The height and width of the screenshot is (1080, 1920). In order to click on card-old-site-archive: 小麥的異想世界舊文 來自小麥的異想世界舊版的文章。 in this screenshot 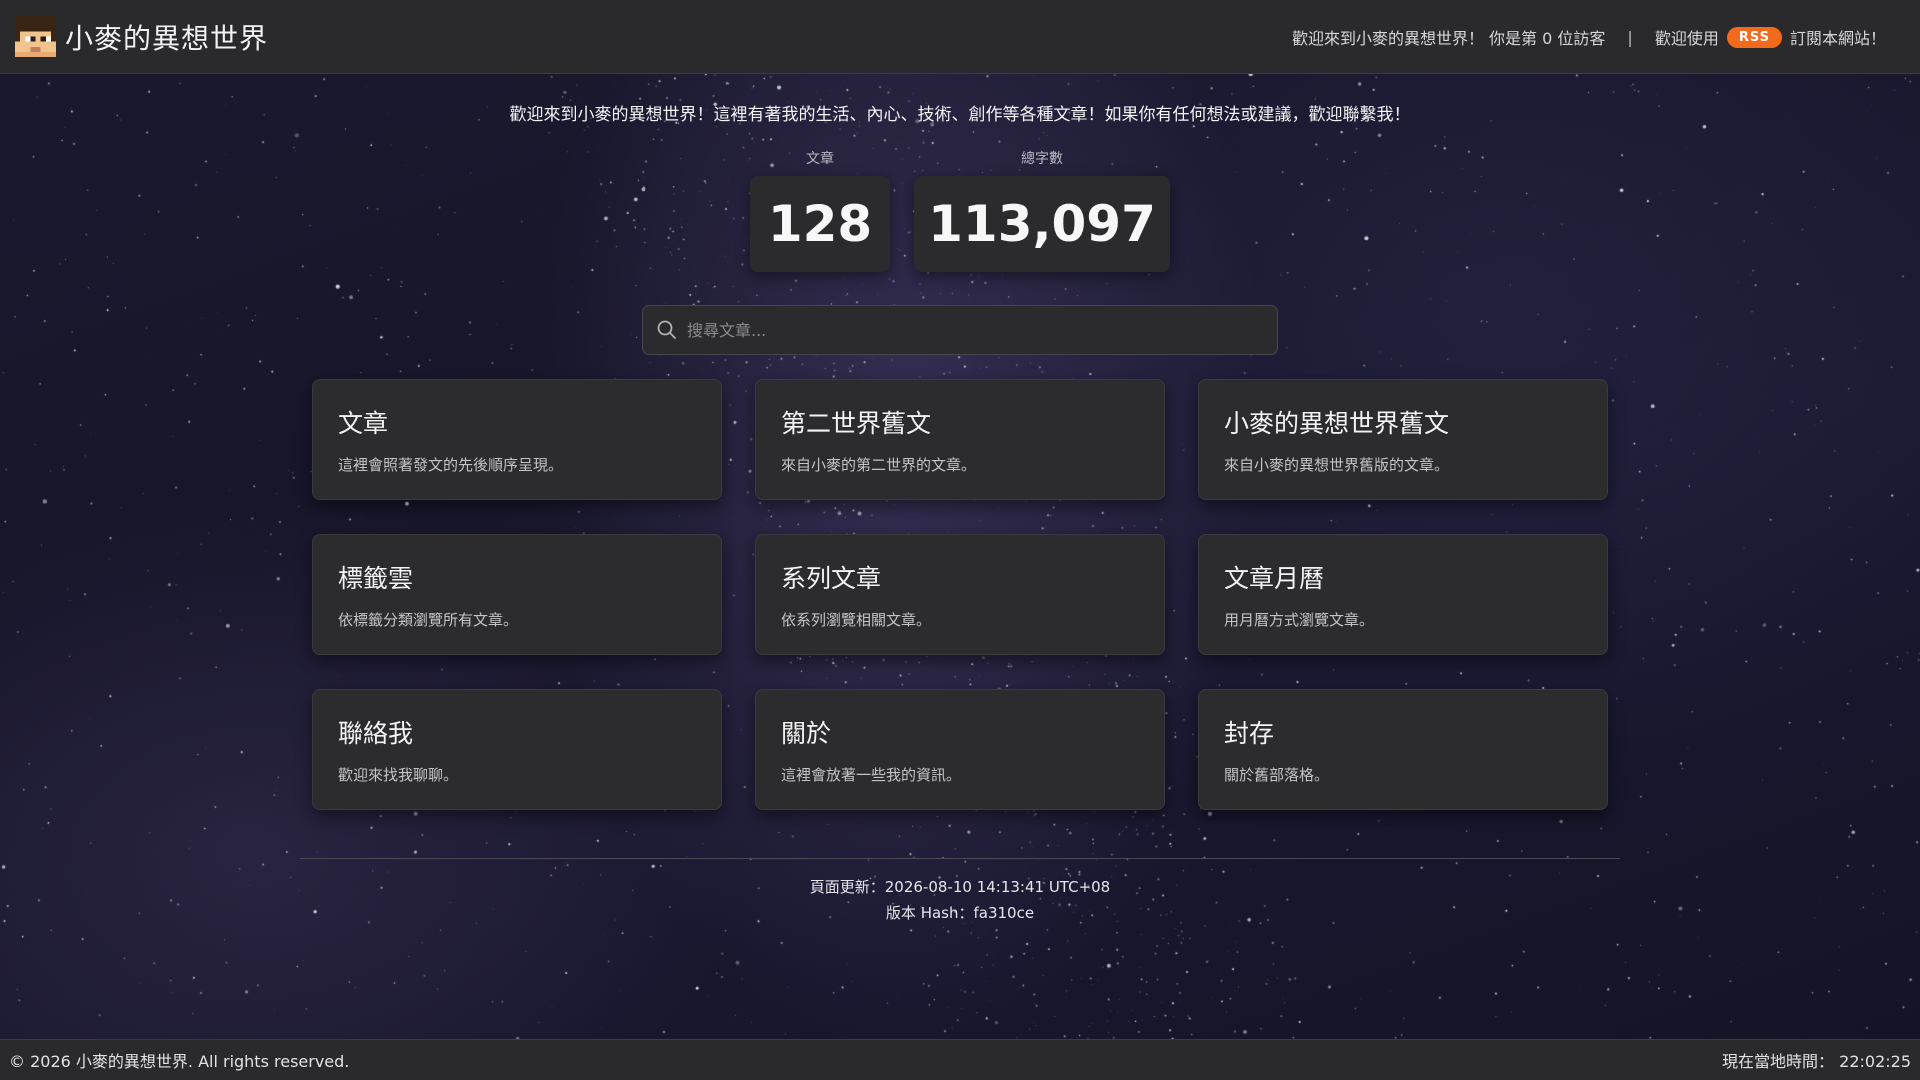, I will do `click(1403, 439)`.